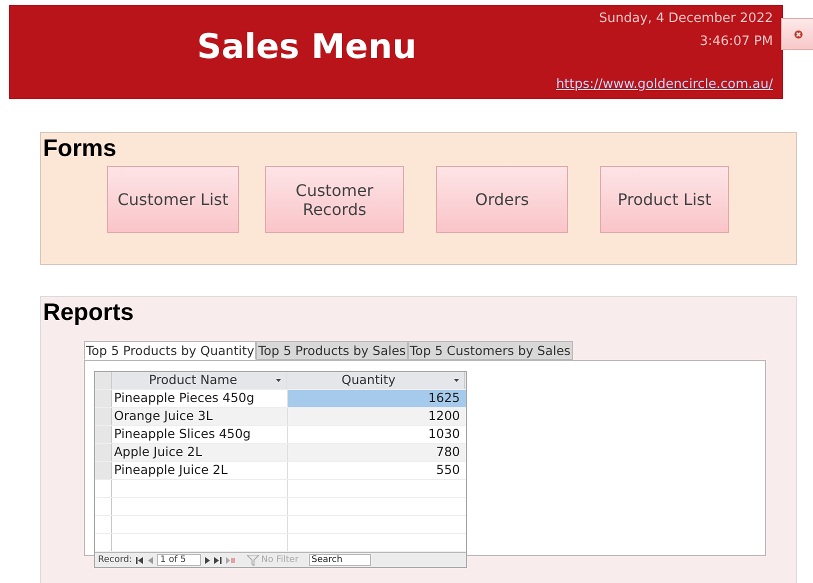 This screenshot has width=813, height=583. What do you see at coordinates (140, 560) in the screenshot?
I see `first-record-icon` at bounding box center [140, 560].